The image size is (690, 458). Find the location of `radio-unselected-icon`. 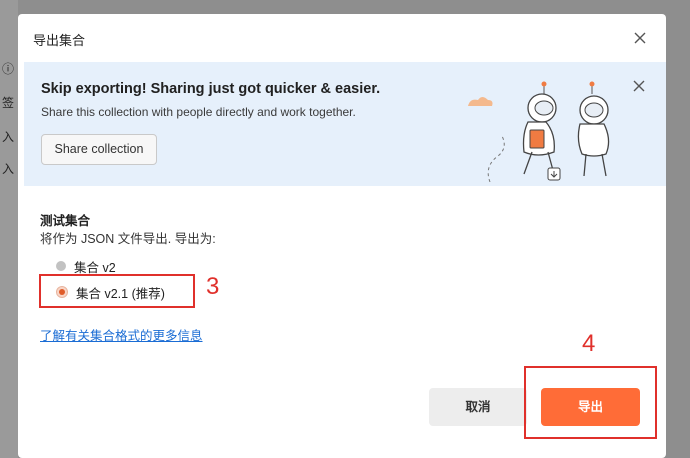

radio-unselected-icon is located at coordinates (61, 266).